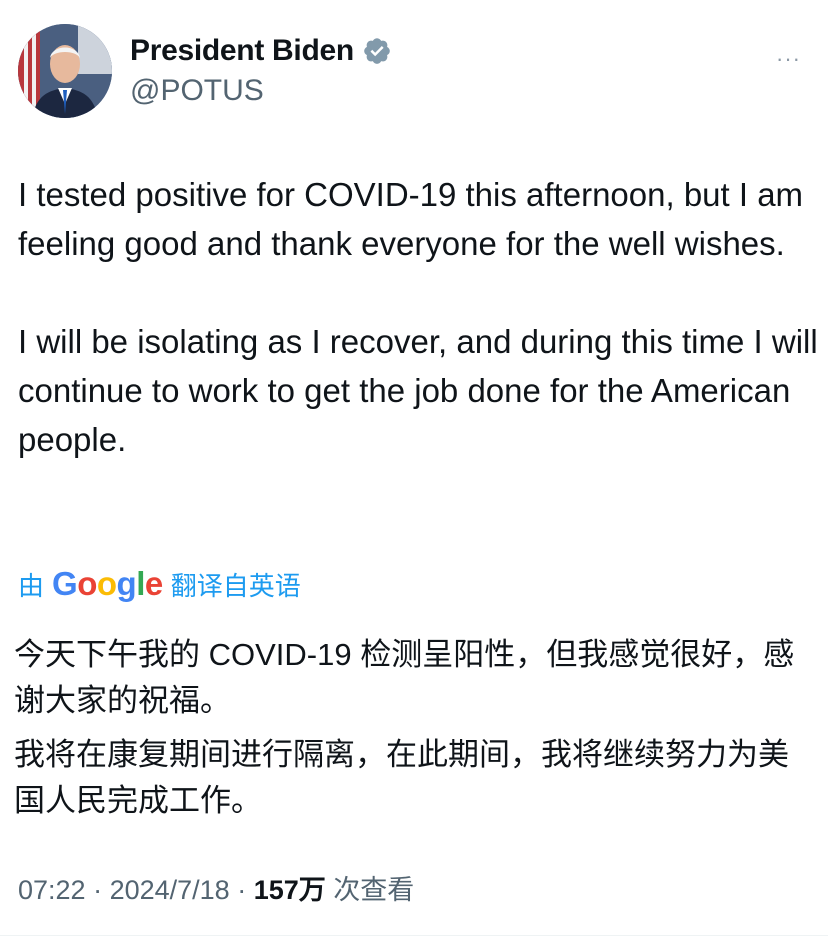  What do you see at coordinates (107, 583) in the screenshot?
I see `google-logo: Google` at bounding box center [107, 583].